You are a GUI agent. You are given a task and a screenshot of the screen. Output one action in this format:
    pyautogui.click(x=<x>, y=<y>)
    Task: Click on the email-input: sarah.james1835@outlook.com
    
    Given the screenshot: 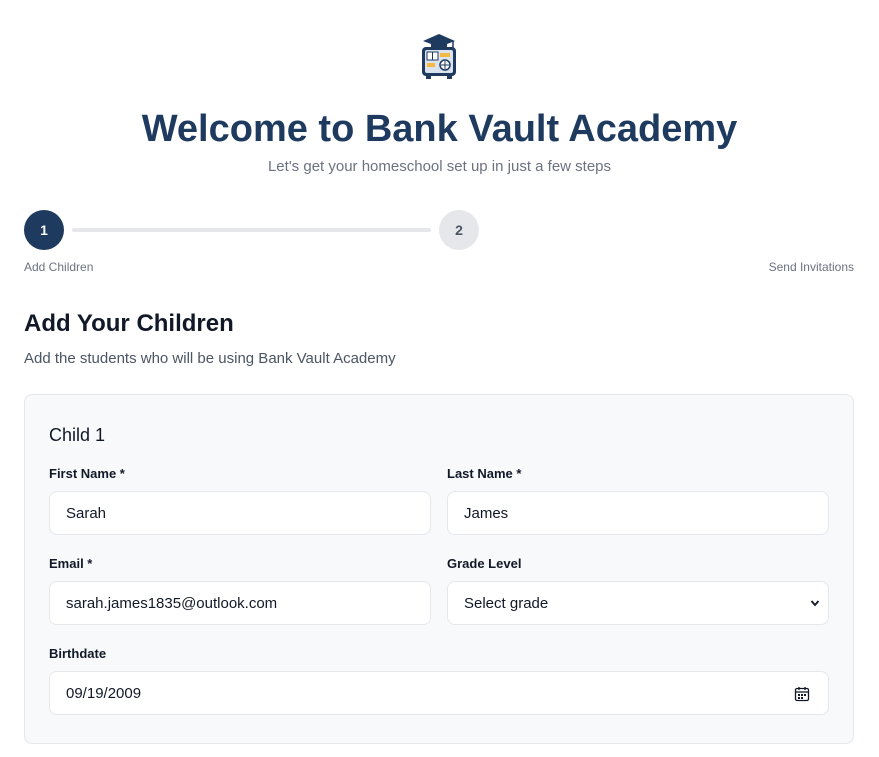 What is the action you would take?
    pyautogui.click(x=240, y=603)
    